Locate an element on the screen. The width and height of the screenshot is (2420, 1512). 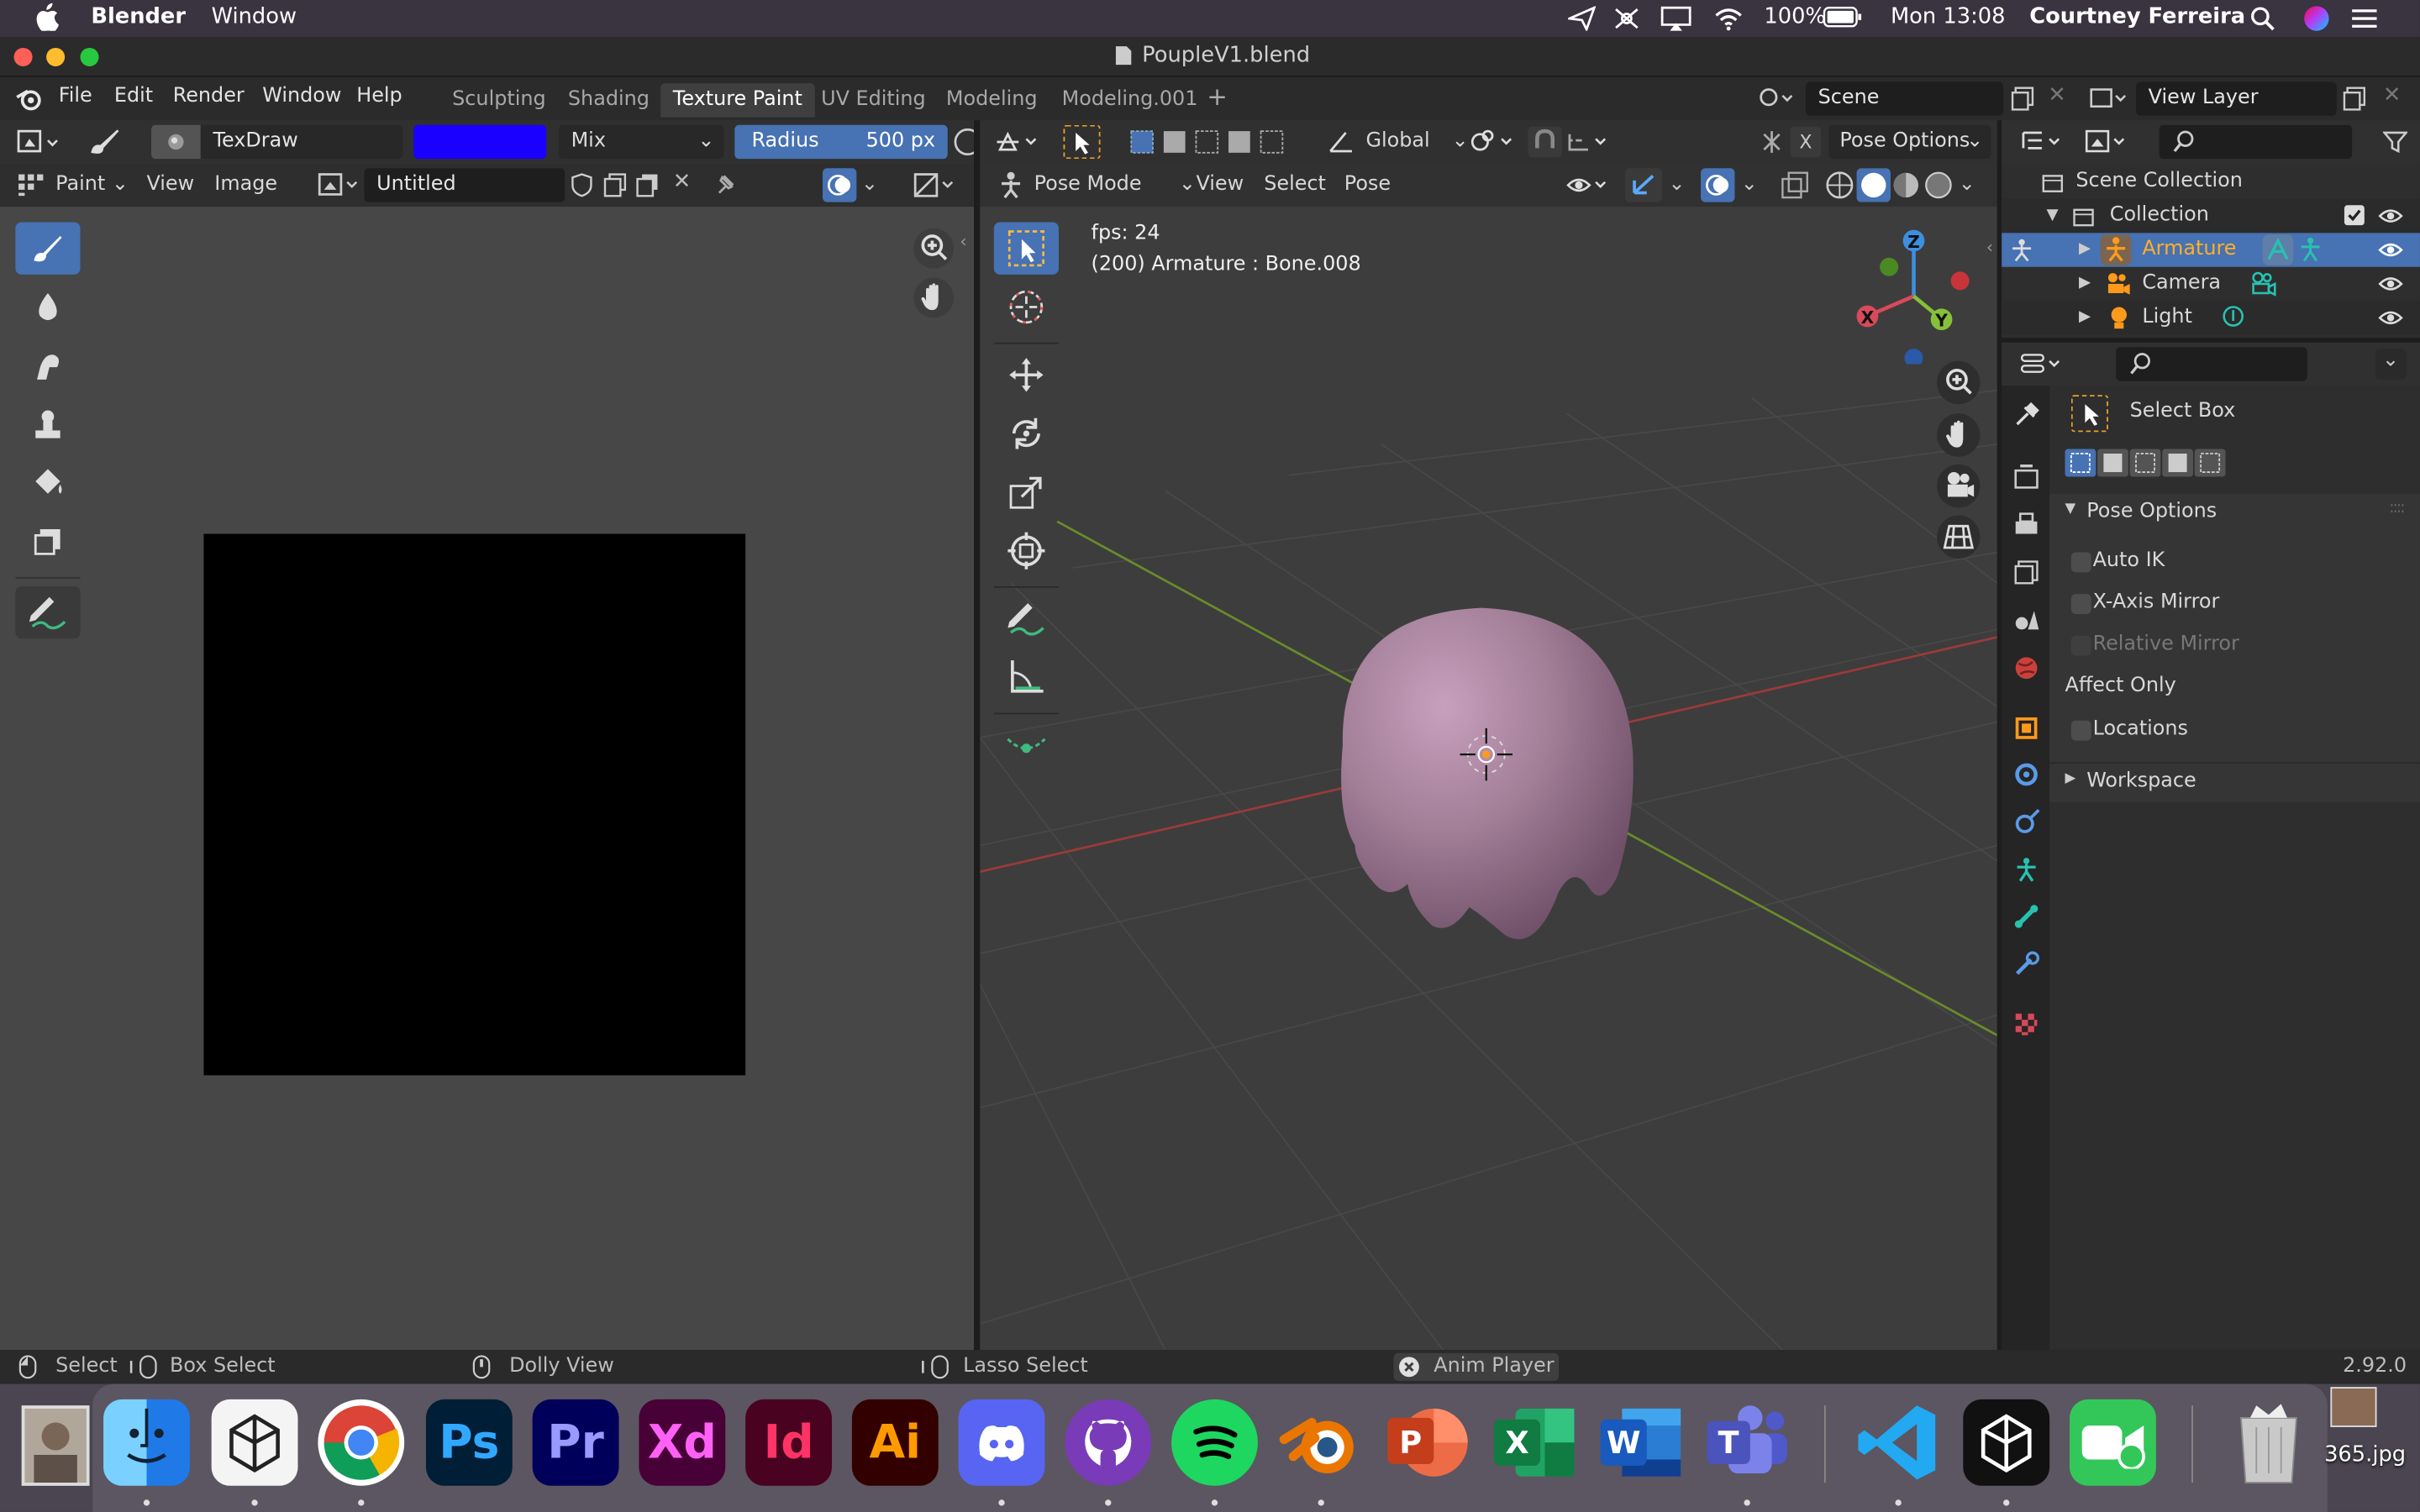
filter-icon is located at coordinates (2395, 141).